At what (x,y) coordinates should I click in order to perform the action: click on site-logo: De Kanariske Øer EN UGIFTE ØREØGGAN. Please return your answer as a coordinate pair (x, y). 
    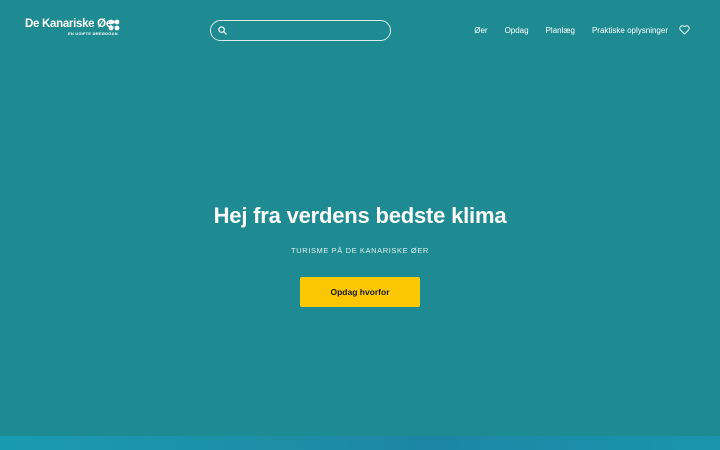
    Looking at the image, I should click on (75, 28).